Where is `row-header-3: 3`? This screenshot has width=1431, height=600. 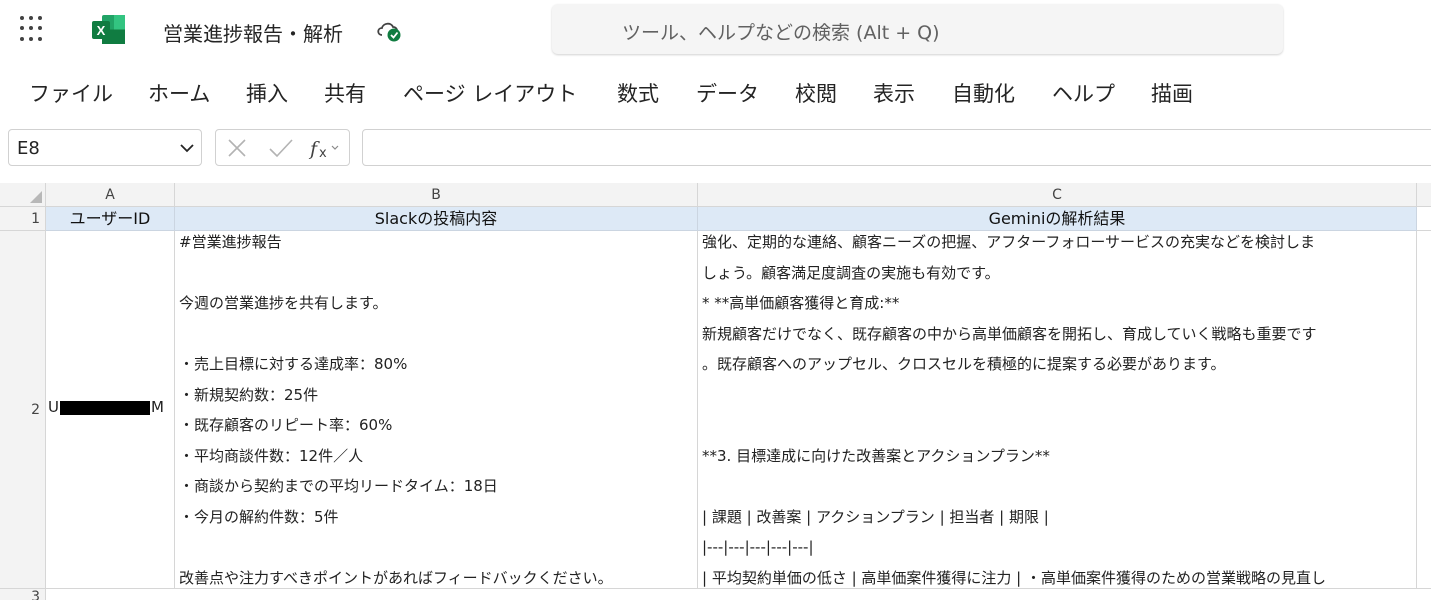 row-header-3: 3 is located at coordinates (23, 594).